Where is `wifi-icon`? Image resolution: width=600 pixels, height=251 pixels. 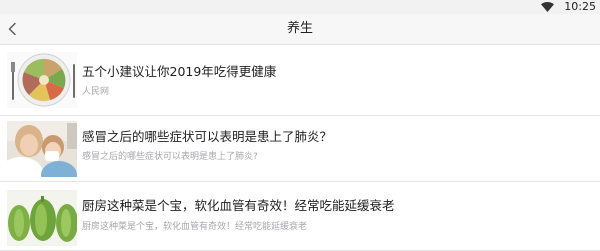
wifi-icon is located at coordinates (548, 7).